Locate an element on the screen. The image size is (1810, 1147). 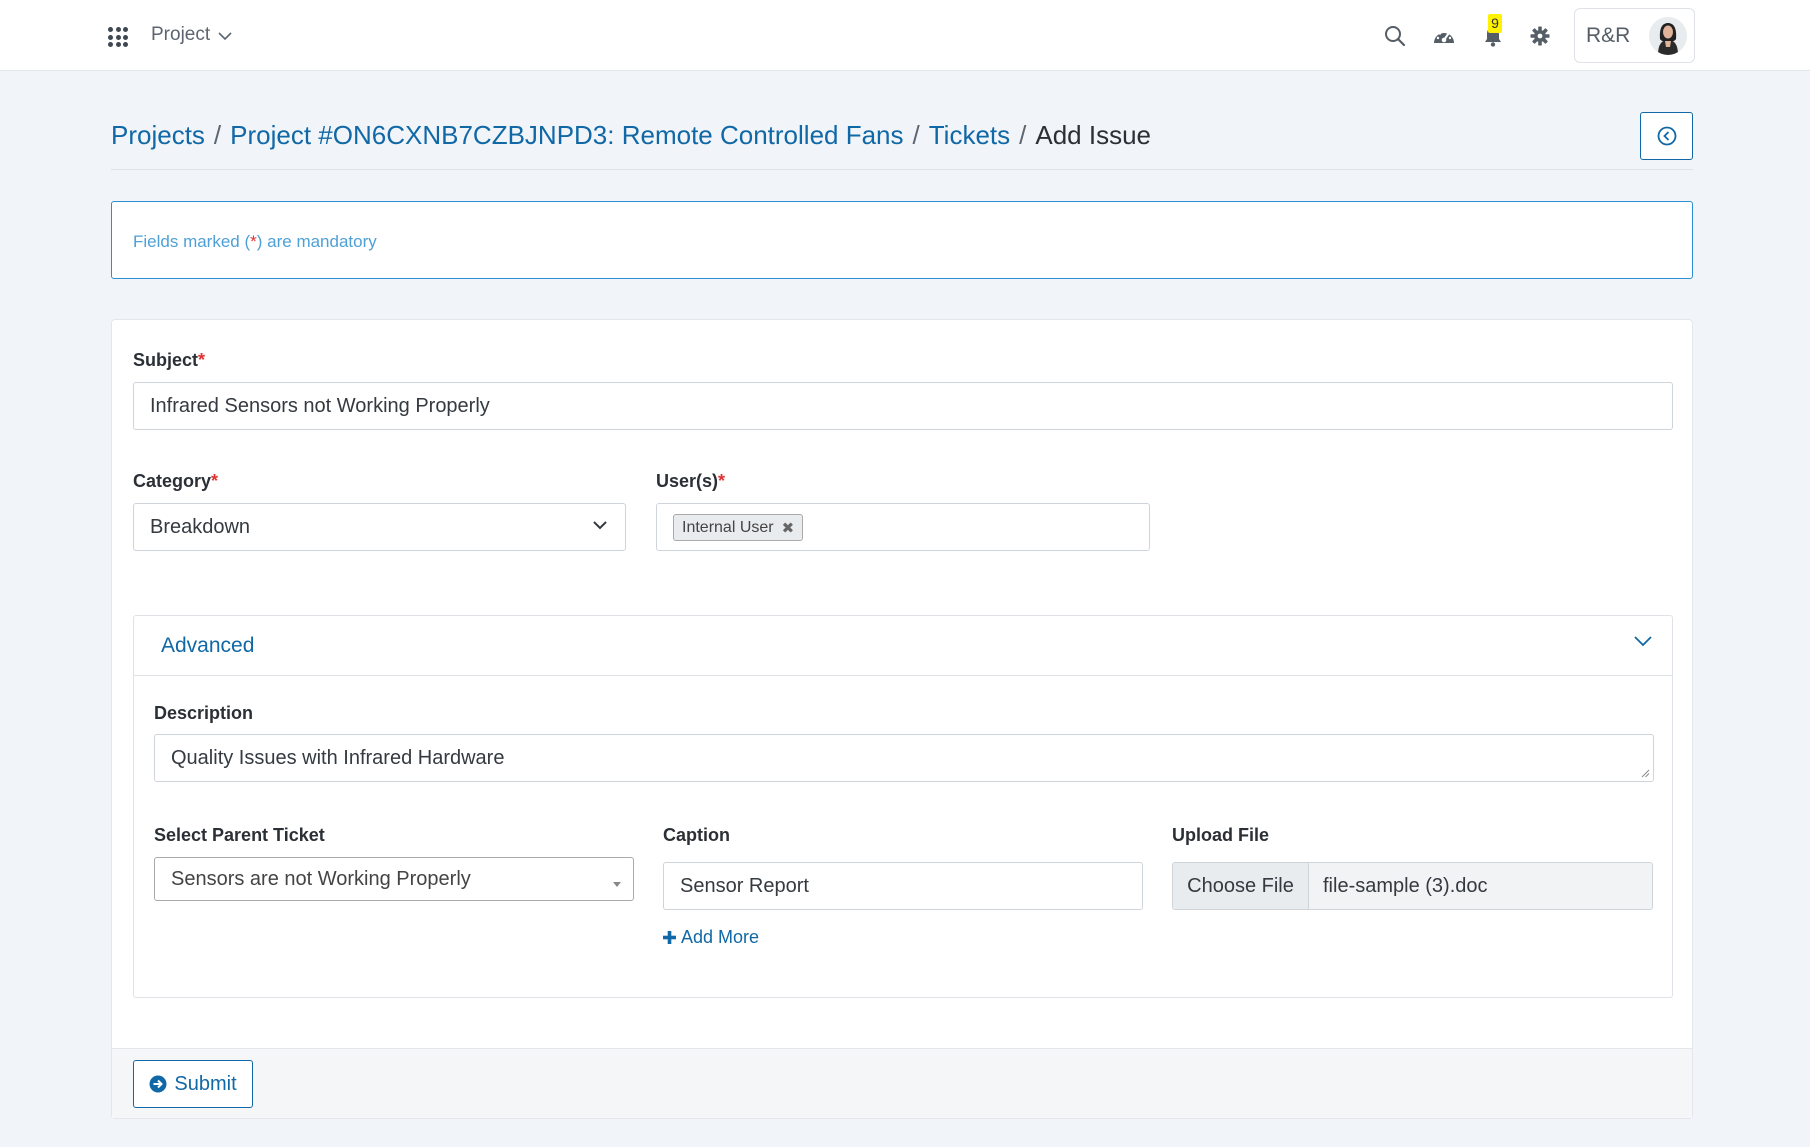
top-navbar: Project 9 R&R is located at coordinates (905, 35).